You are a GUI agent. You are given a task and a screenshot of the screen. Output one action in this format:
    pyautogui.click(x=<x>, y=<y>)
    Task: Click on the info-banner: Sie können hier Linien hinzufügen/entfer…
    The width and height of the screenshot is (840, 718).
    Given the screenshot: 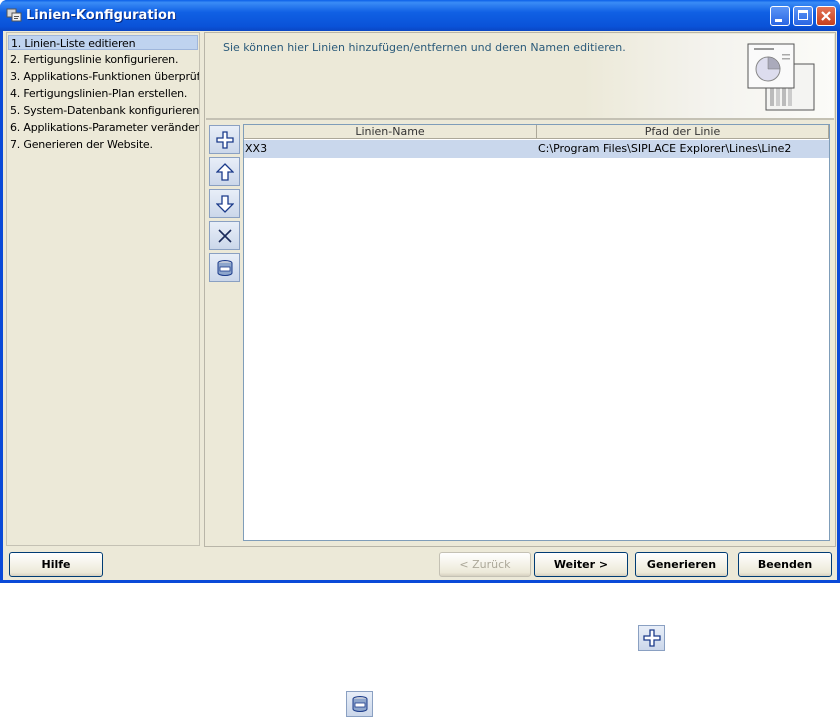 What is the action you would take?
    pyautogui.click(x=520, y=77)
    